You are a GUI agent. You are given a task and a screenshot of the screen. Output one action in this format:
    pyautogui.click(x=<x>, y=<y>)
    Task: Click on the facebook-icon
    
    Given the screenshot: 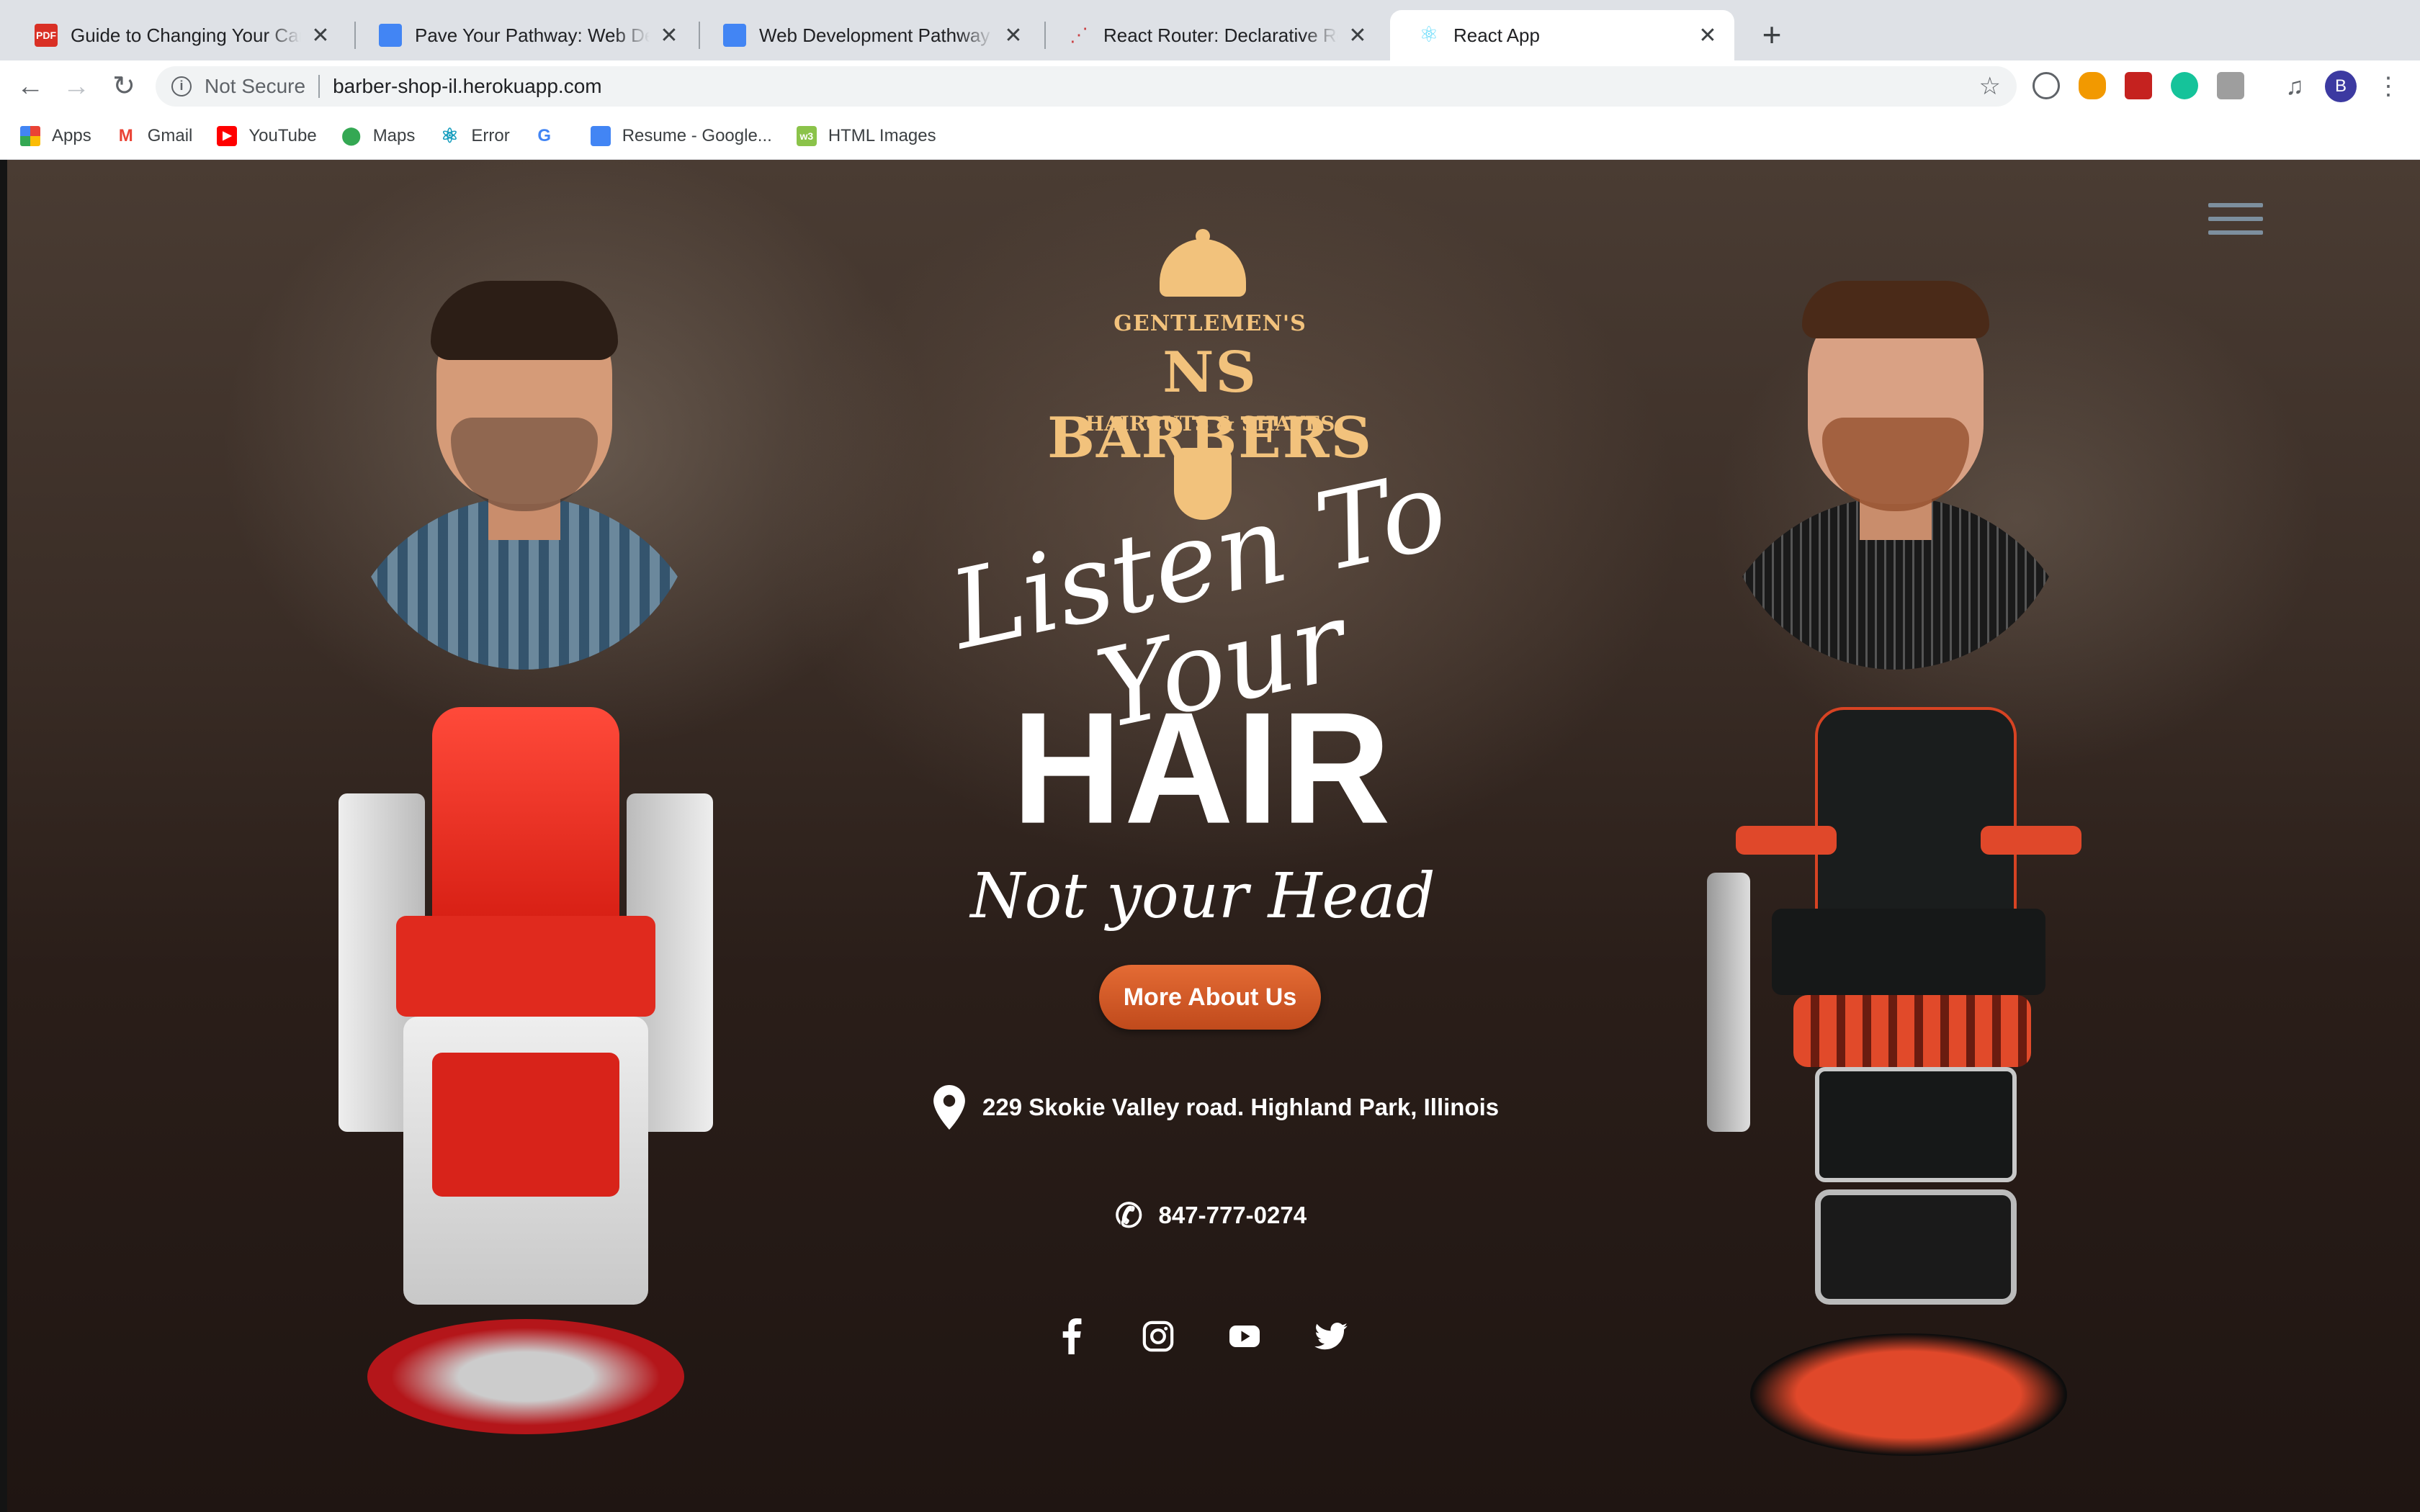 What is the action you would take?
    pyautogui.click(x=1071, y=1336)
    